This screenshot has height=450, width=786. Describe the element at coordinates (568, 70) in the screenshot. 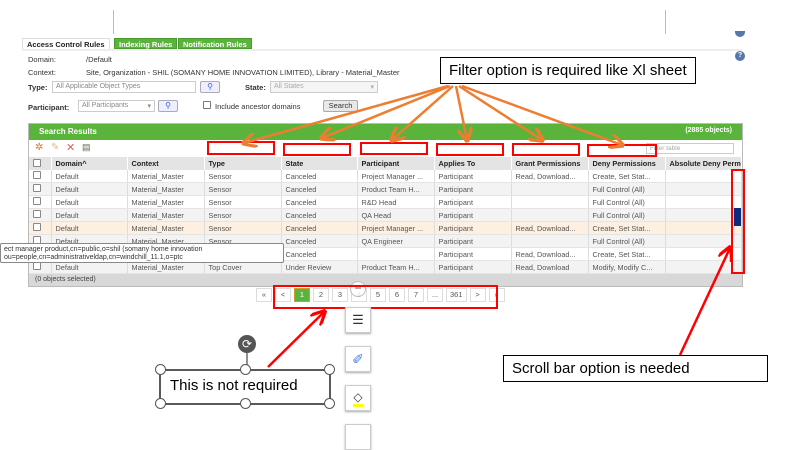

I see `filter-callout: Filter option is required like Xl sheet` at that location.